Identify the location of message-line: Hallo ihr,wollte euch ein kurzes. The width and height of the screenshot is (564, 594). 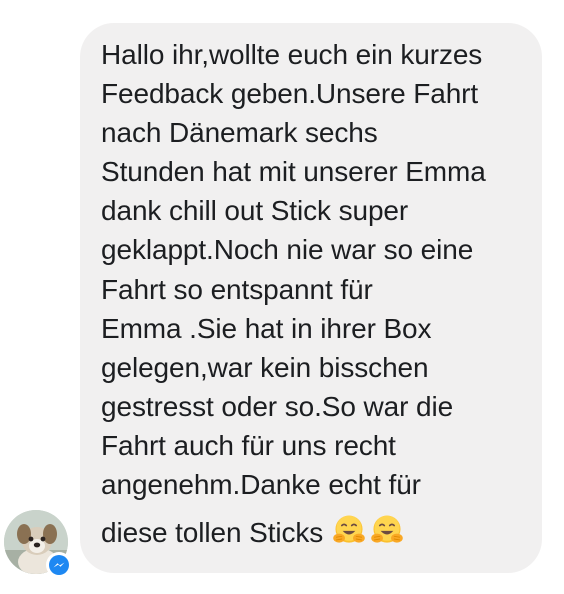
(292, 54).